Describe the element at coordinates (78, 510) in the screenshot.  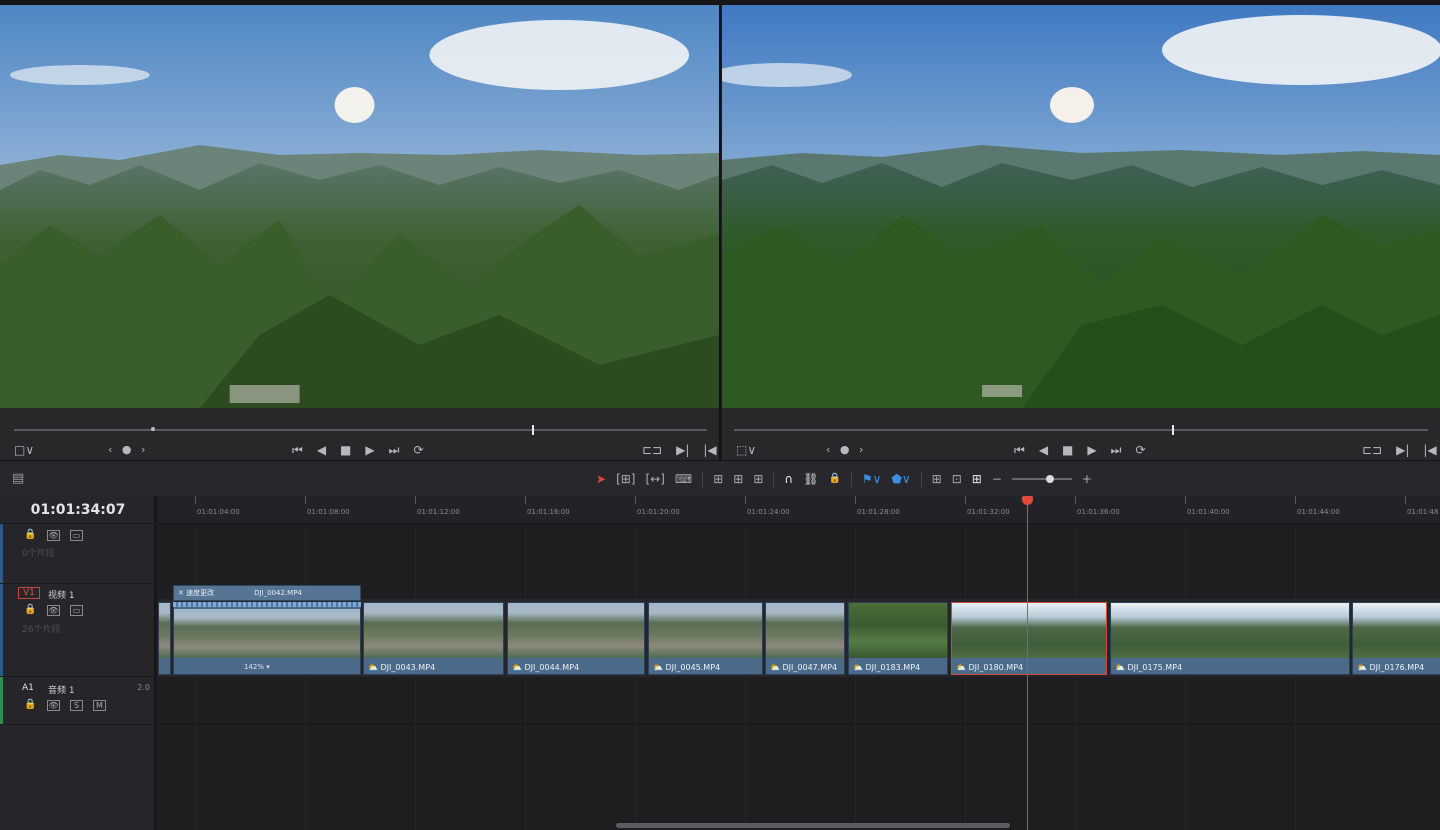
I see `timeline-timecode: 01:01:34:07` at that location.